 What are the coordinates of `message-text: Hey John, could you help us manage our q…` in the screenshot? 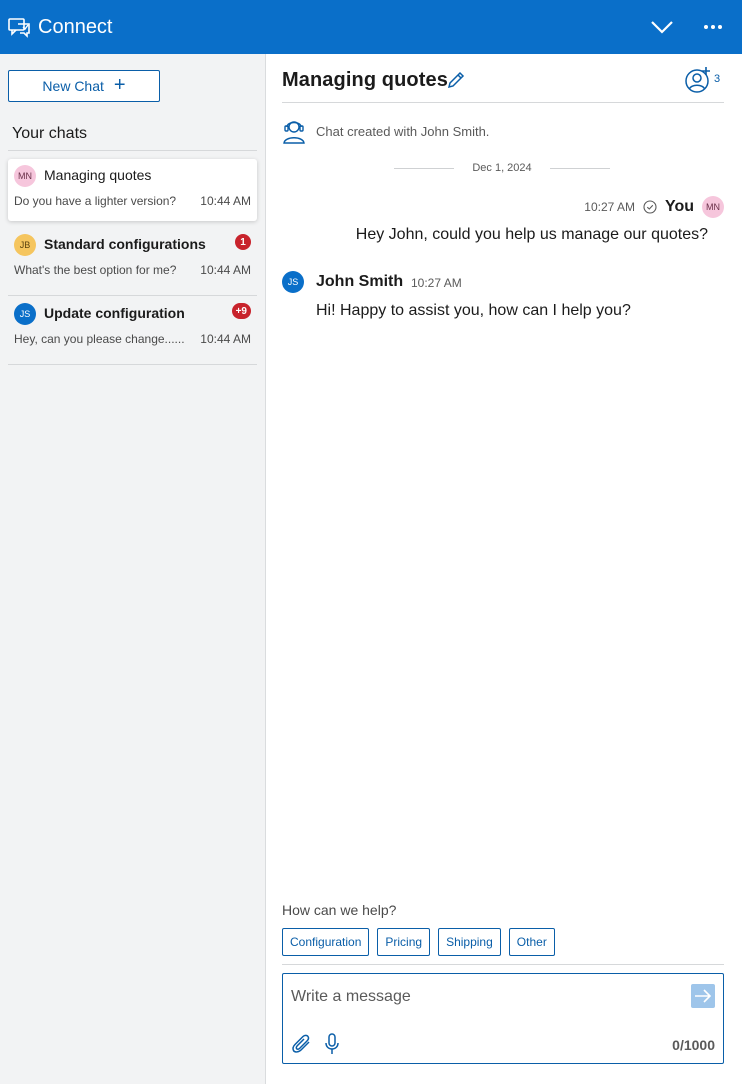 It's located at (531, 234).